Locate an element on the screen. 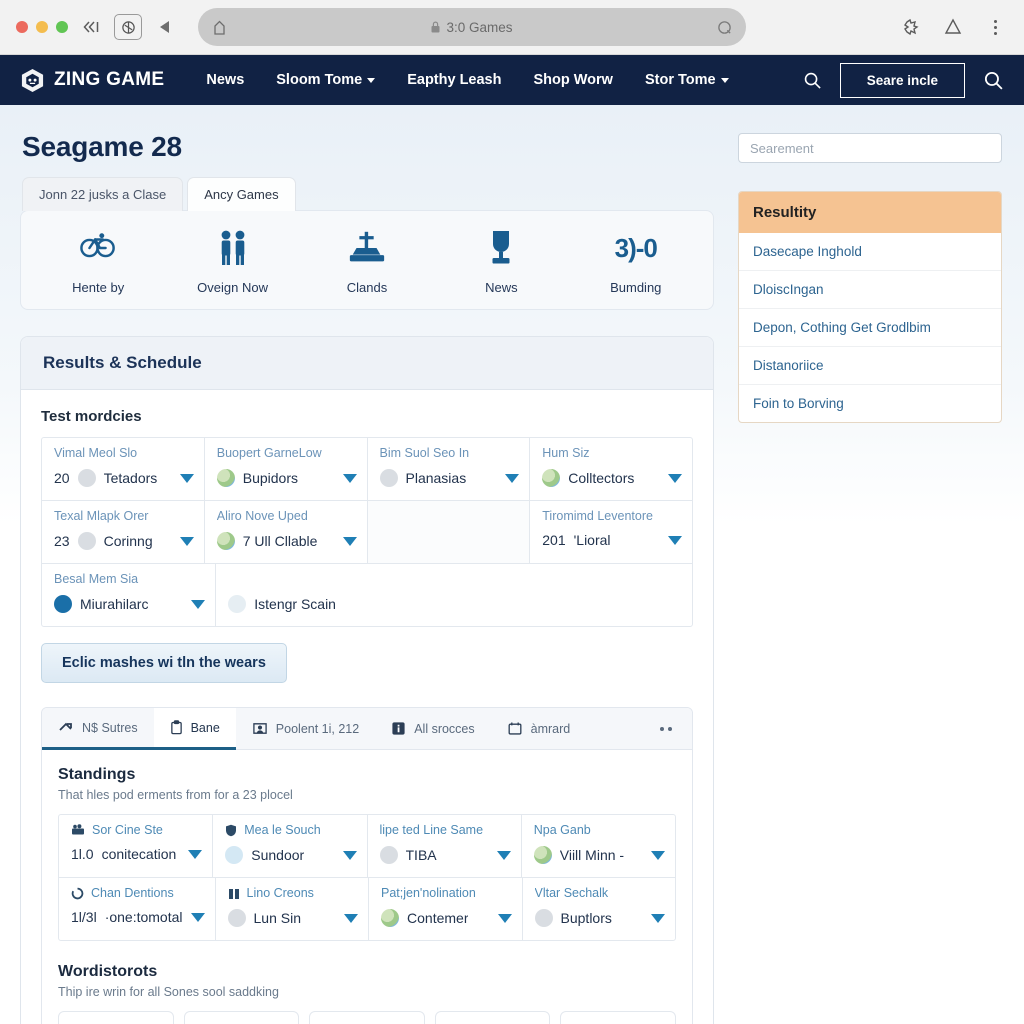 This screenshot has height=1024, width=1024. address-bar: 3:0 Games is located at coordinates (472, 27).